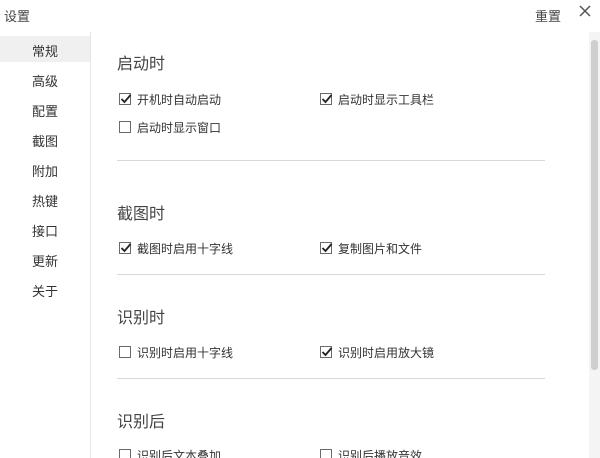 The width and height of the screenshot is (600, 458). What do you see at coordinates (45, 82) in the screenshot?
I see `sidebar-item-label: 高级` at bounding box center [45, 82].